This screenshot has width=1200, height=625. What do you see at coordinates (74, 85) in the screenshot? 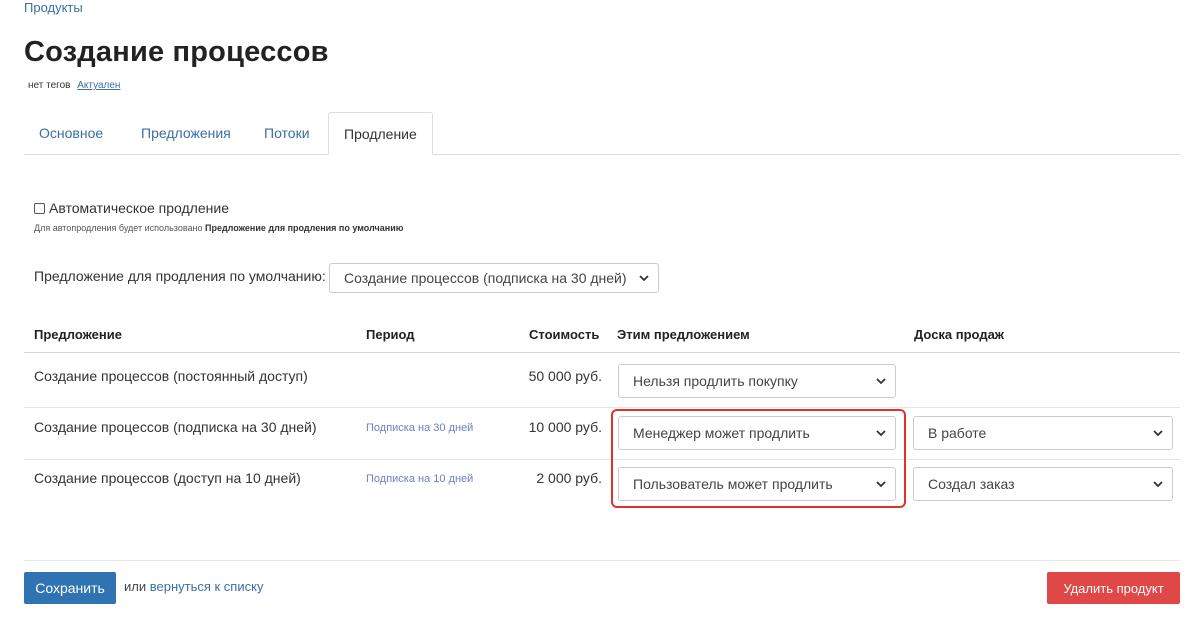
I see `tags-row: нет тегов Актуален` at bounding box center [74, 85].